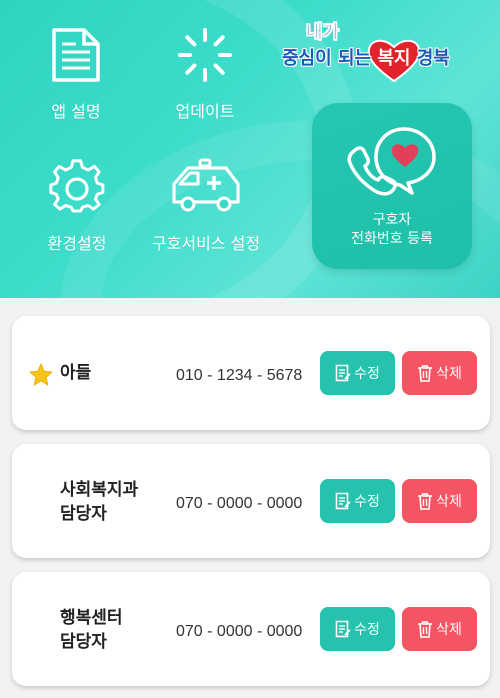  I want to click on phone-heart-icon, so click(391, 161).